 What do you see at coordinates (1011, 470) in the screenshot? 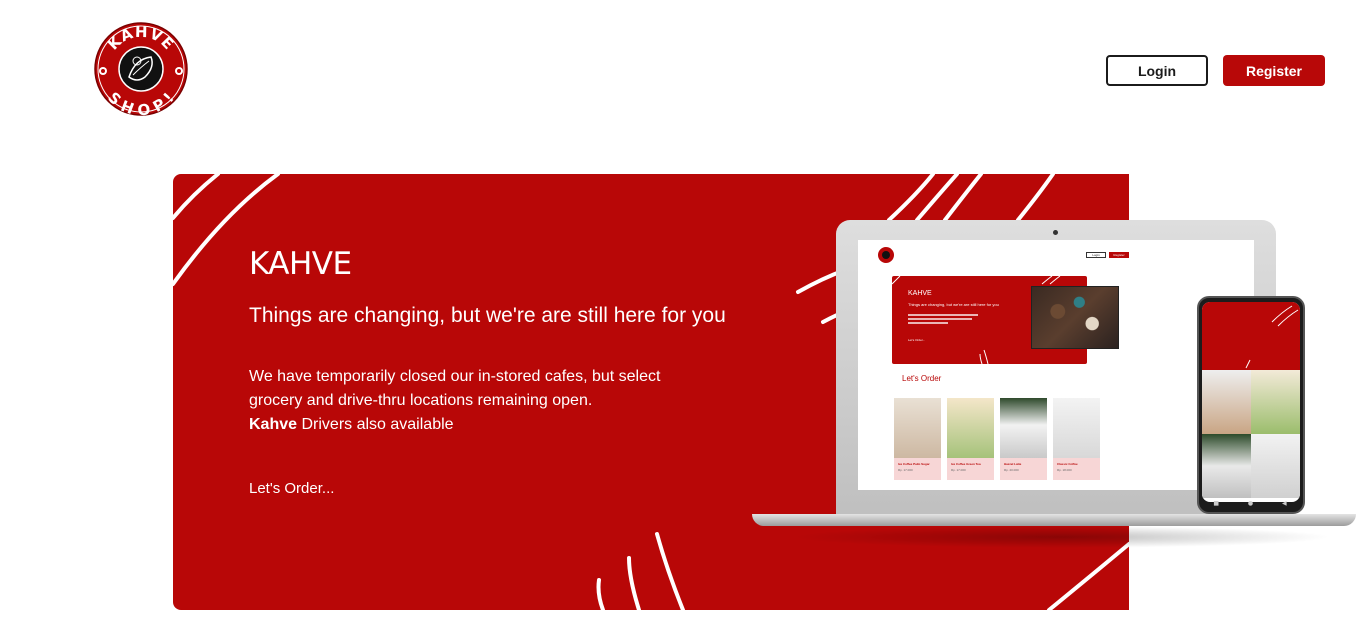
I see `product-price: Rp. 20.000` at bounding box center [1011, 470].